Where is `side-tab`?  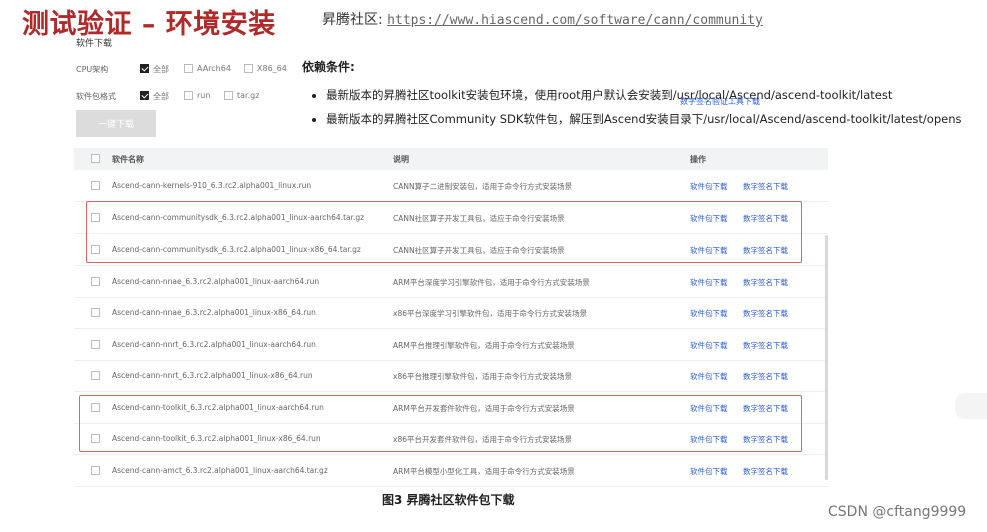 side-tab is located at coordinates (971, 406).